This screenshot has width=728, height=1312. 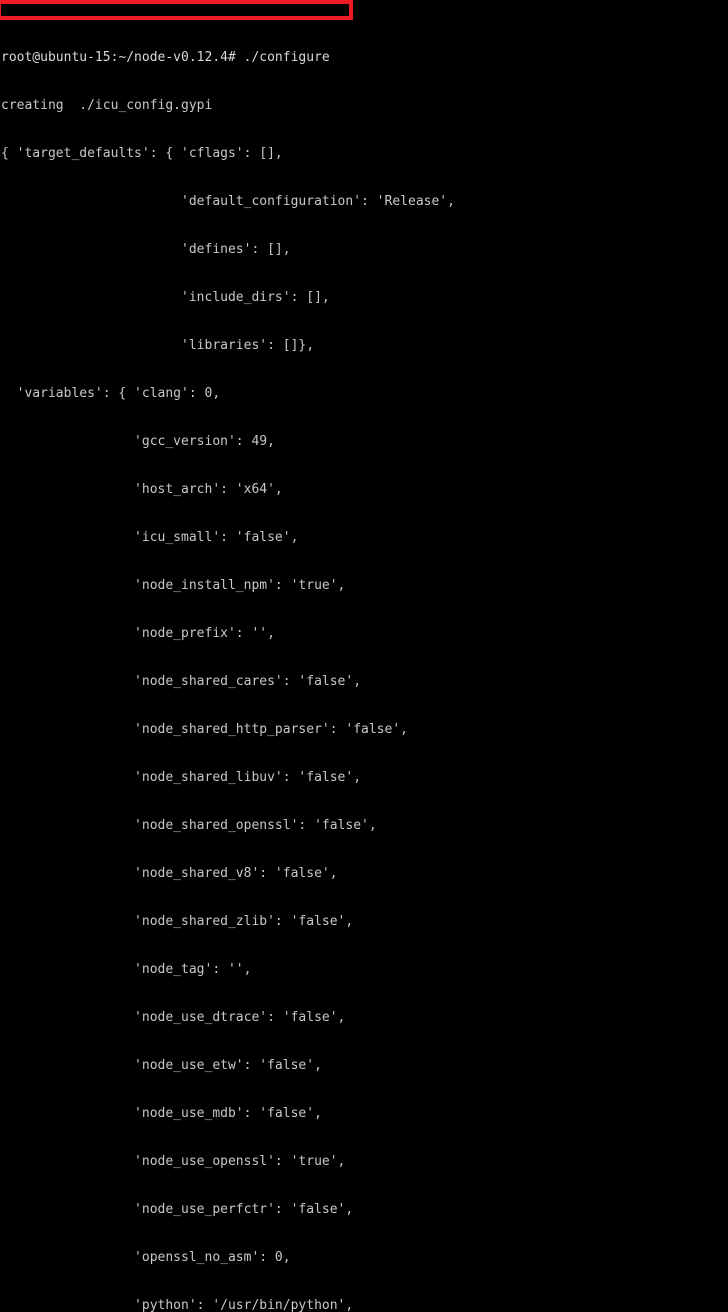 What do you see at coordinates (173, 1017) in the screenshot?
I see `terminal-line: 'node_use_dtrace': 'false',` at bounding box center [173, 1017].